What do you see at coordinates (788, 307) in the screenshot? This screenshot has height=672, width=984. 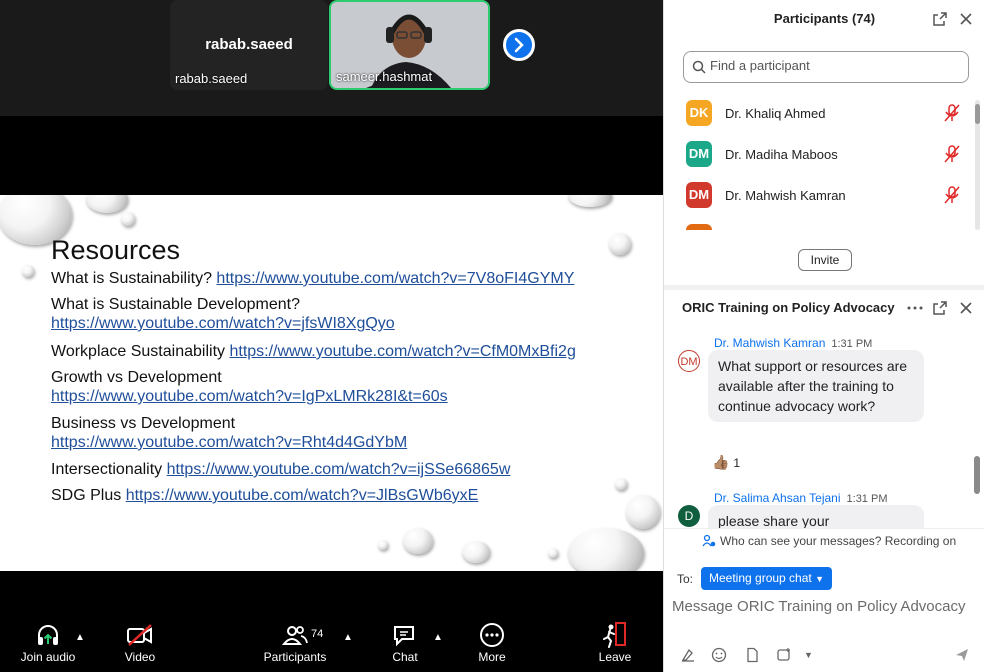 I see `chat-title: ORIC Training on Policy Advocacy` at bounding box center [788, 307].